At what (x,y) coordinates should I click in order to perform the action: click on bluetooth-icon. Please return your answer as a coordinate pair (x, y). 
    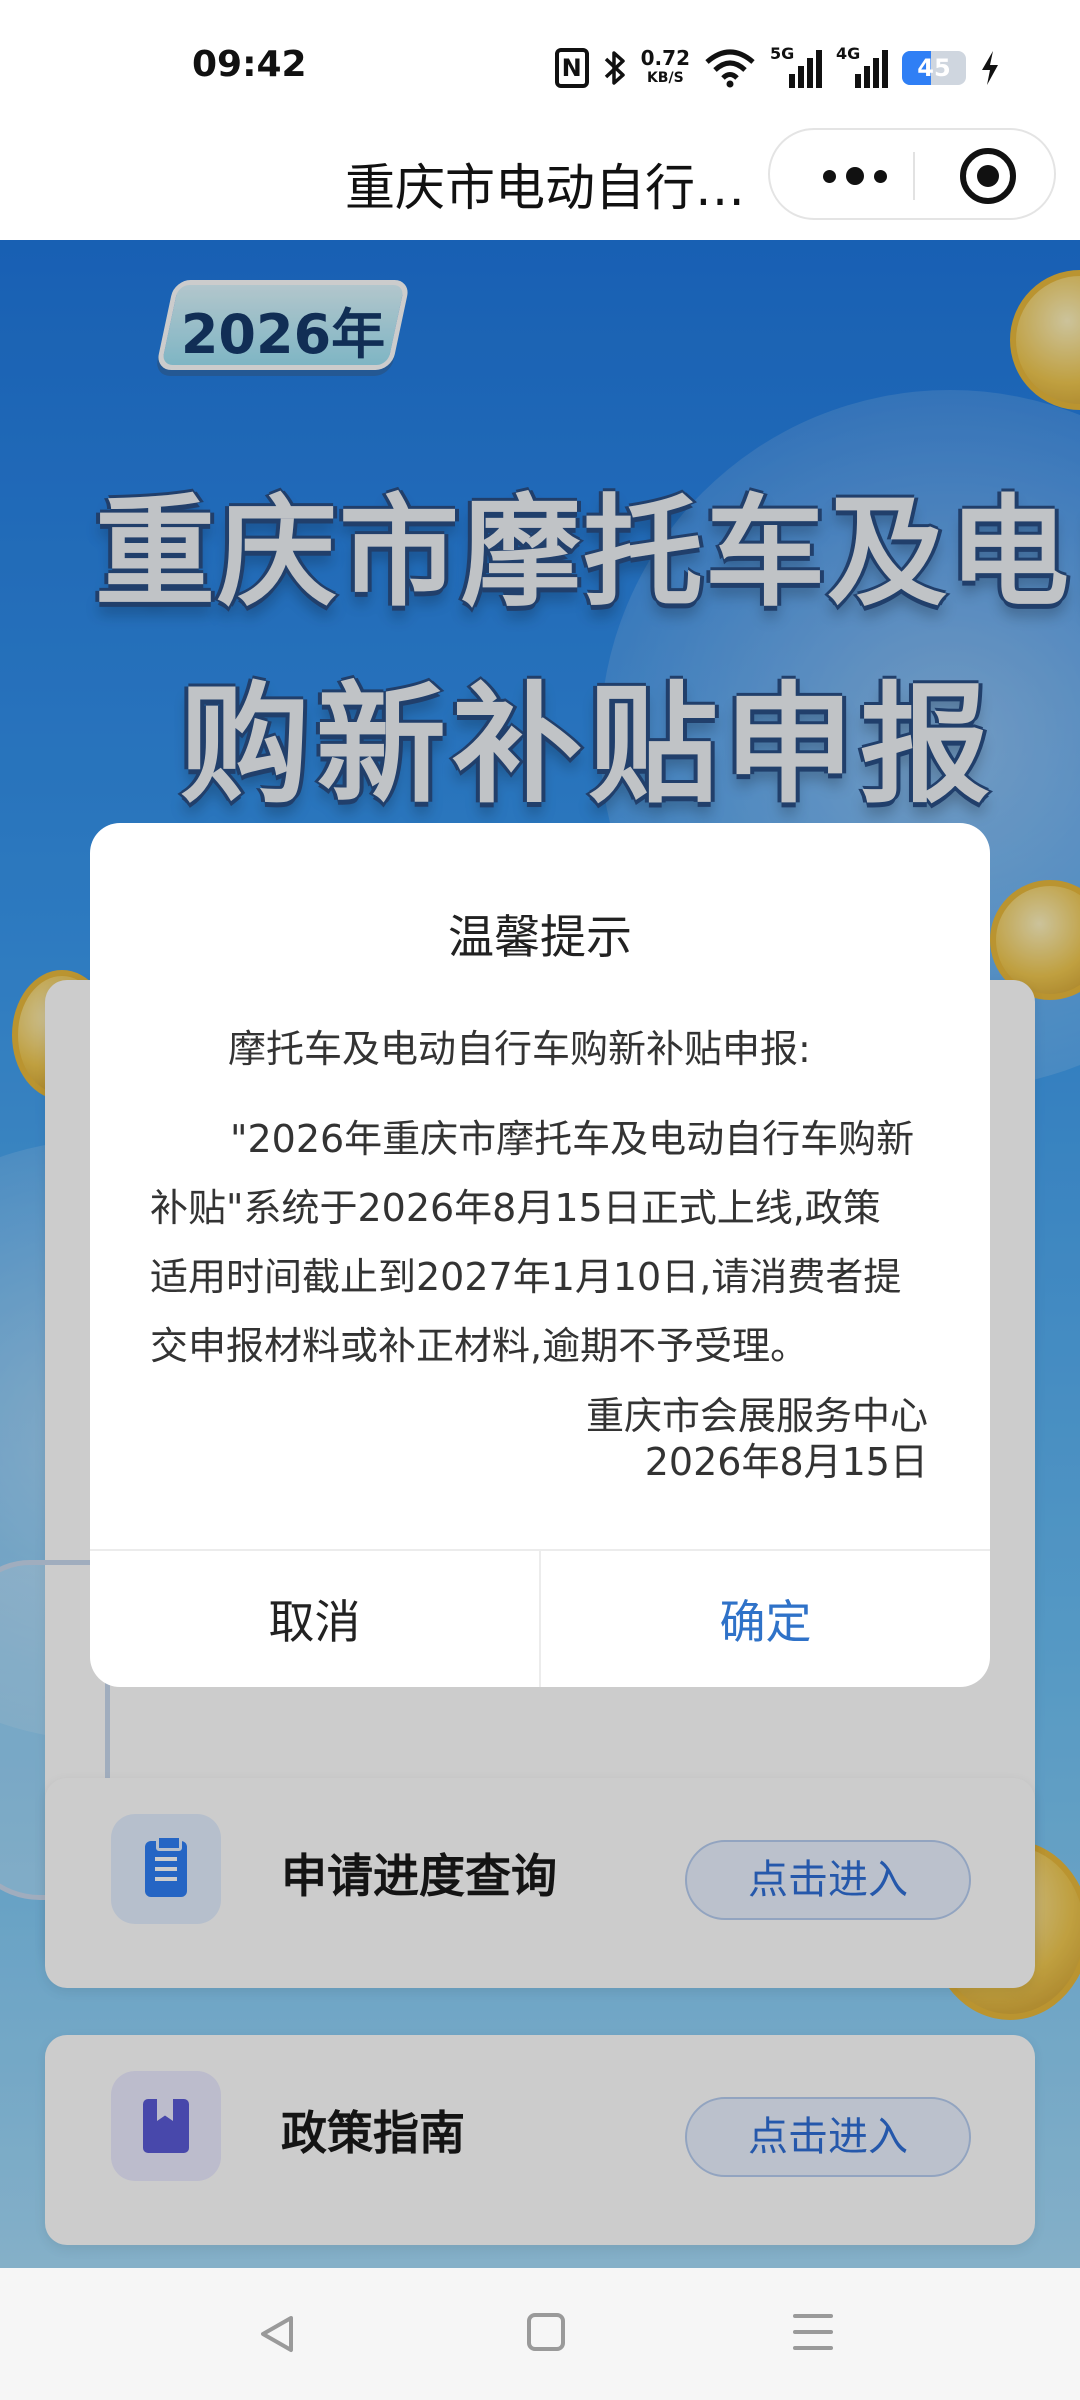
    Looking at the image, I should click on (615, 68).